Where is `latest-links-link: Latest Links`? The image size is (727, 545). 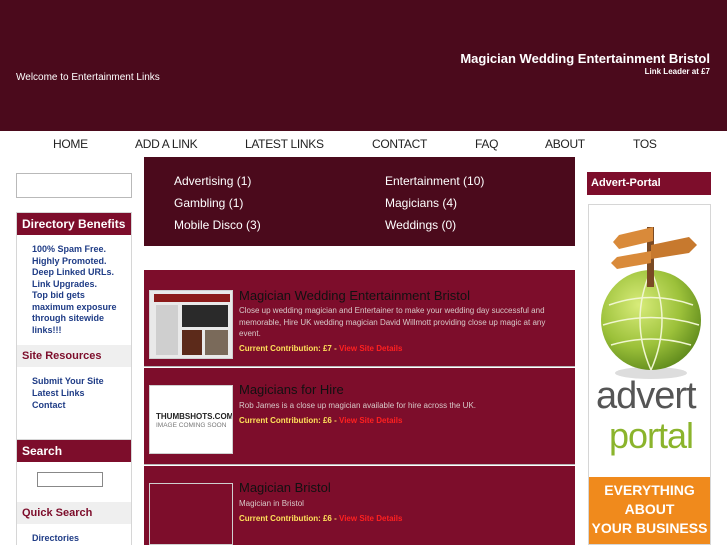
latest-links-link: Latest Links is located at coordinates (74, 393).